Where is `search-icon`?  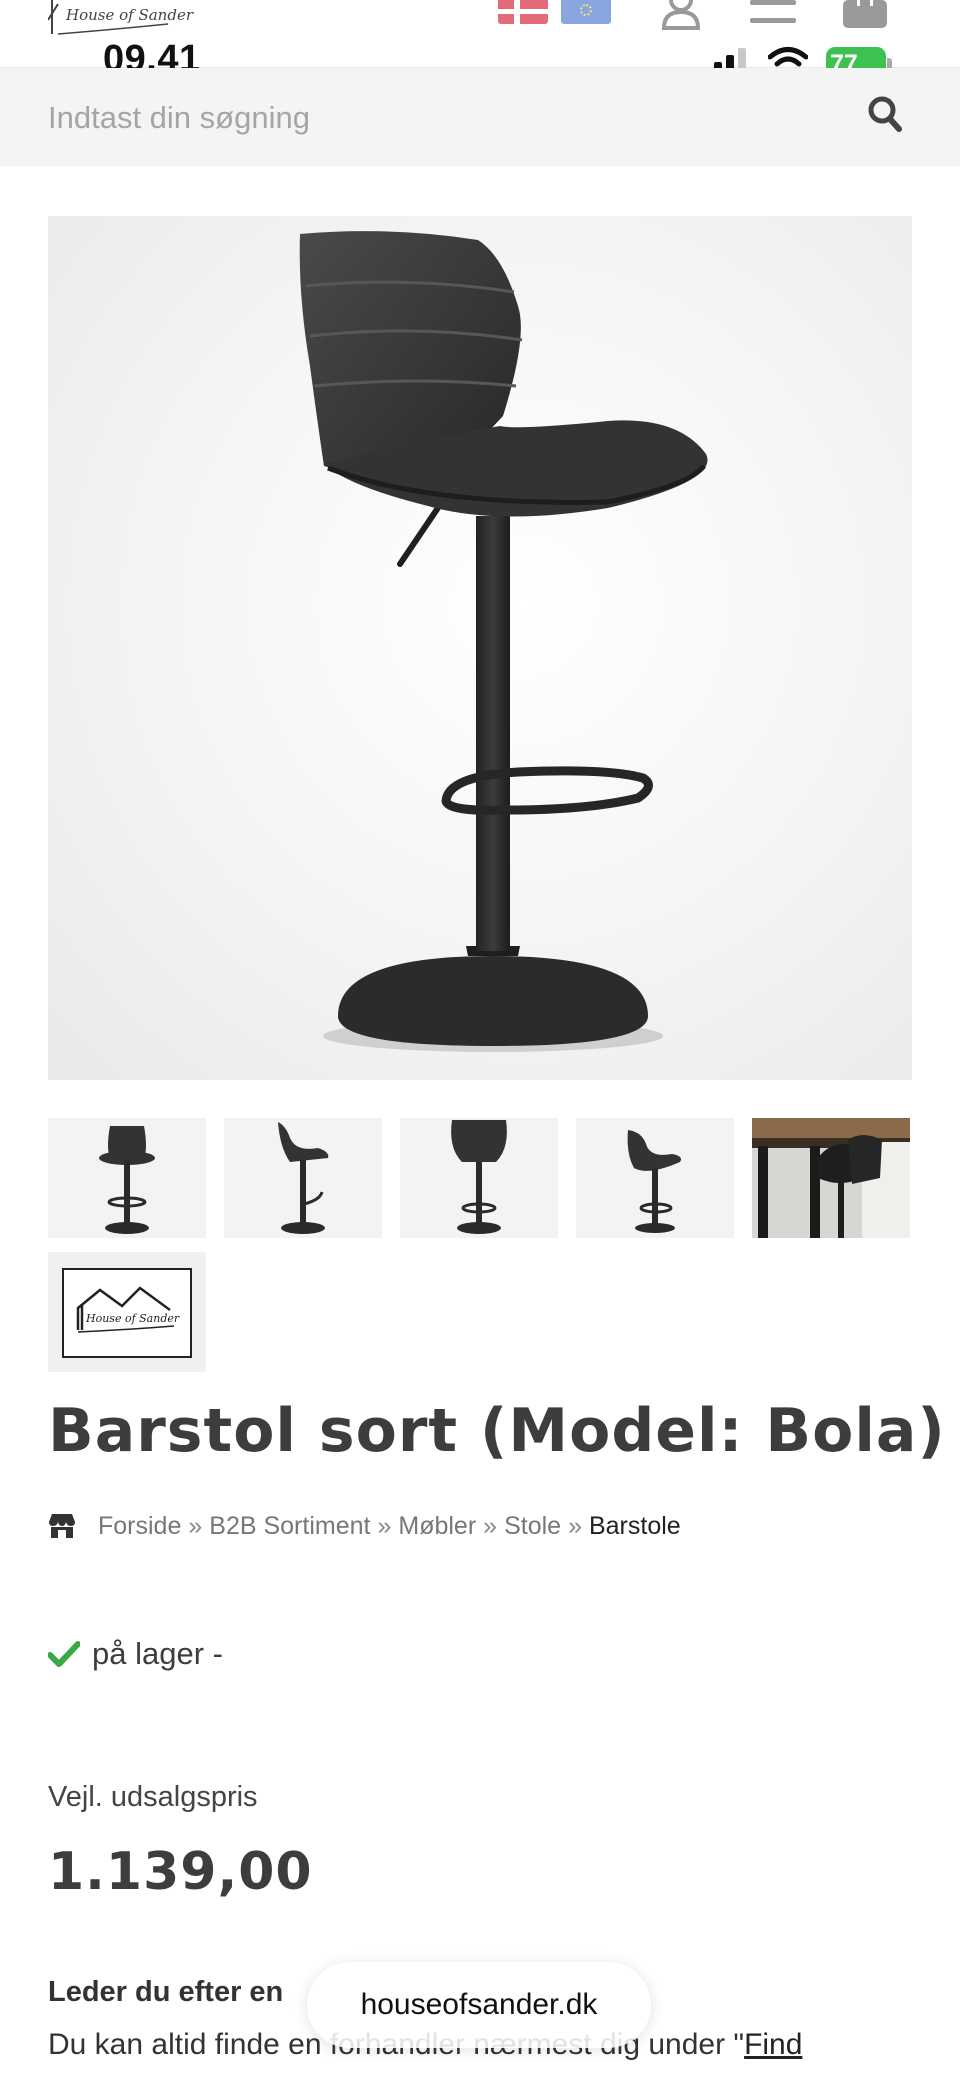
search-icon is located at coordinates (886, 116).